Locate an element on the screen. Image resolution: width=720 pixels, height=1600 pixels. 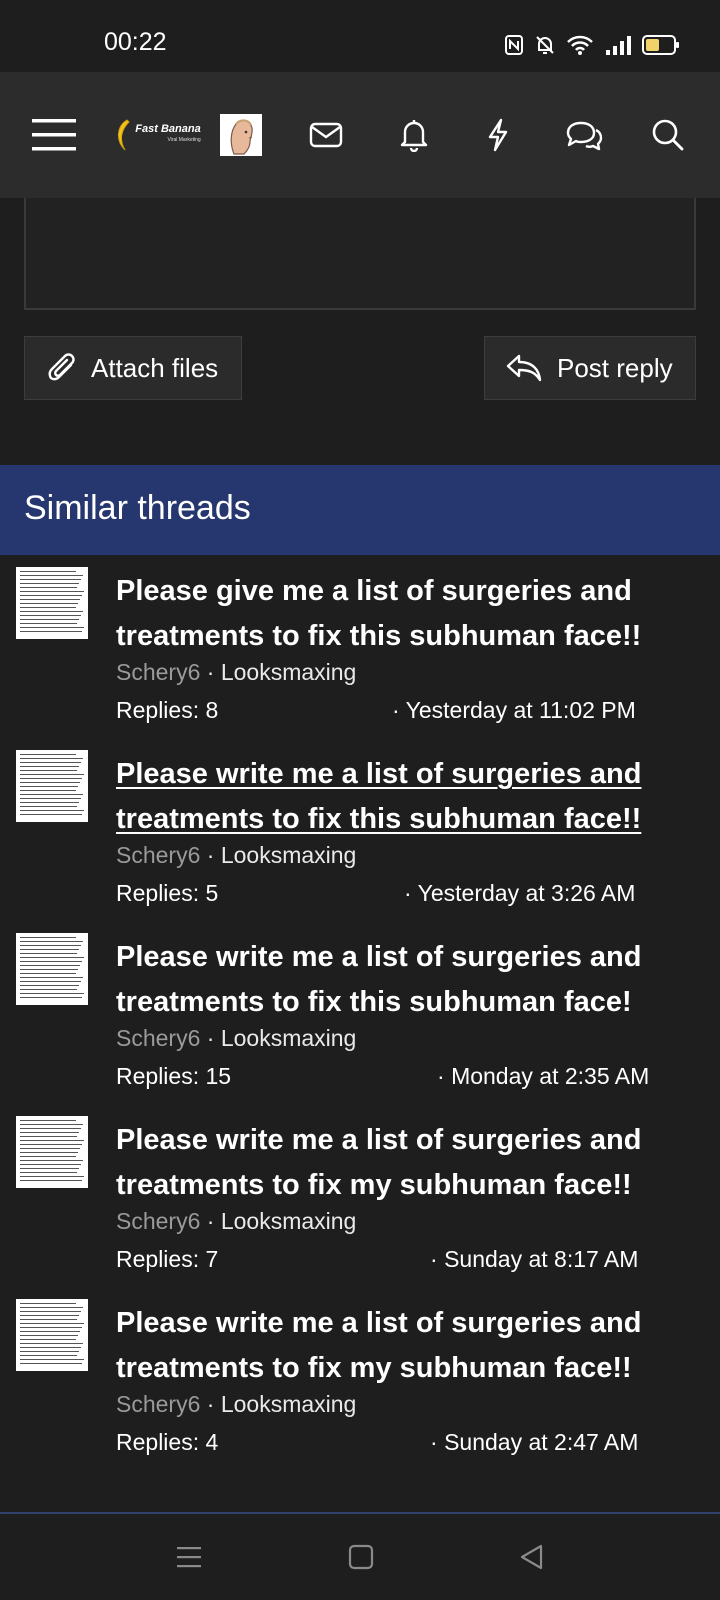
user-avatar is located at coordinates (241, 135).